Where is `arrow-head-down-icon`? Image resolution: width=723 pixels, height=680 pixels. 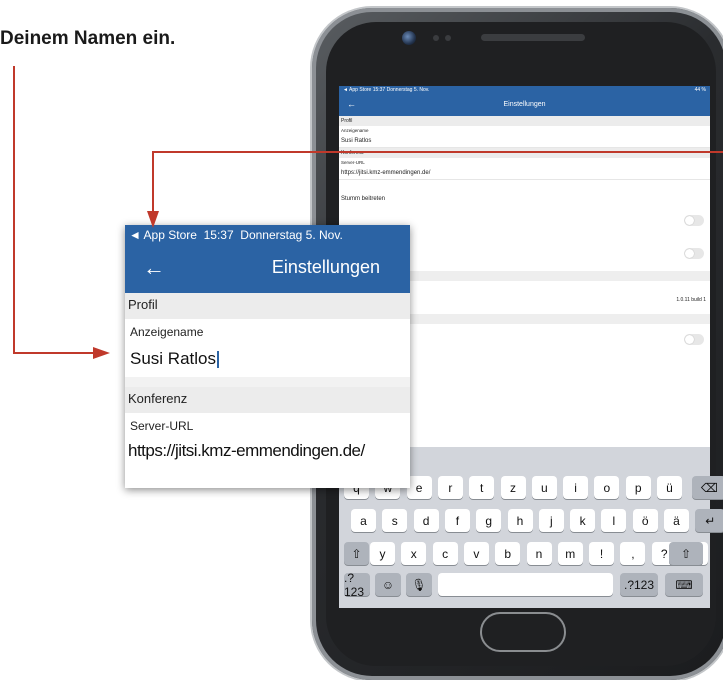
arrow-head-down-icon is located at coordinates (153, 219).